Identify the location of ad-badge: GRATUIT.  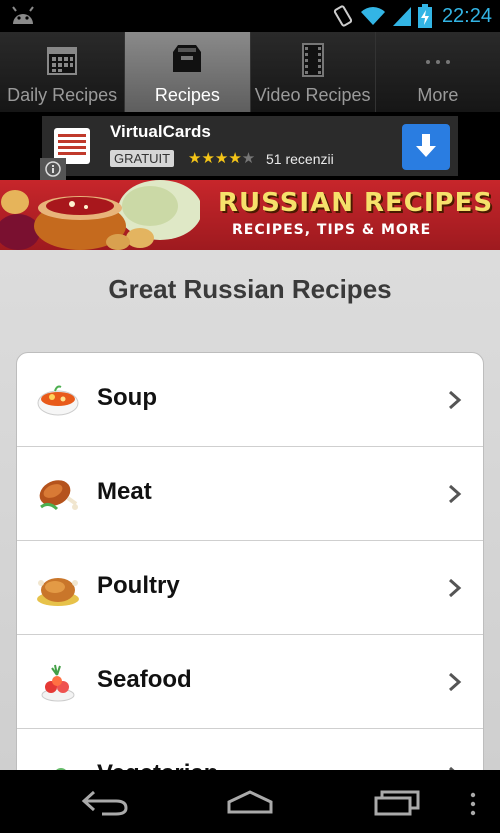
(142, 158).